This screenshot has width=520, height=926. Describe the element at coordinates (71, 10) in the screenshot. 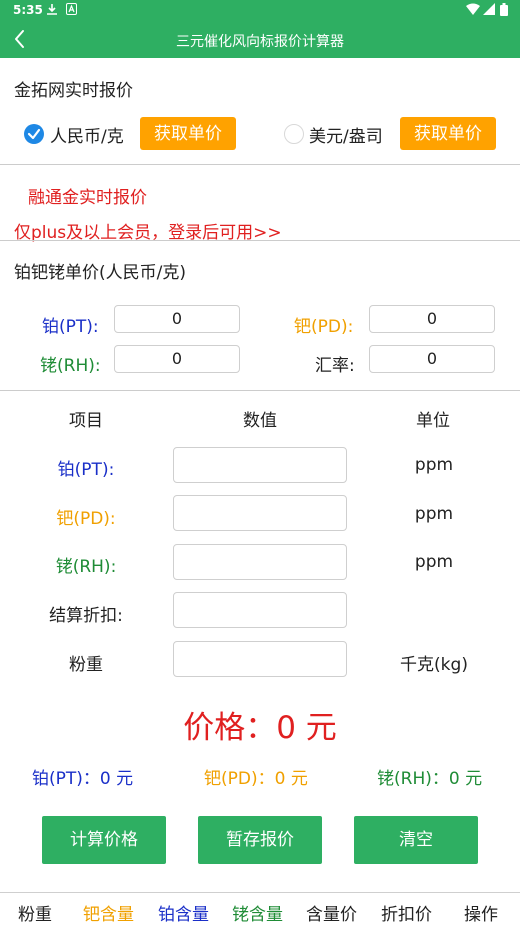

I see `a-badge-icon` at that location.